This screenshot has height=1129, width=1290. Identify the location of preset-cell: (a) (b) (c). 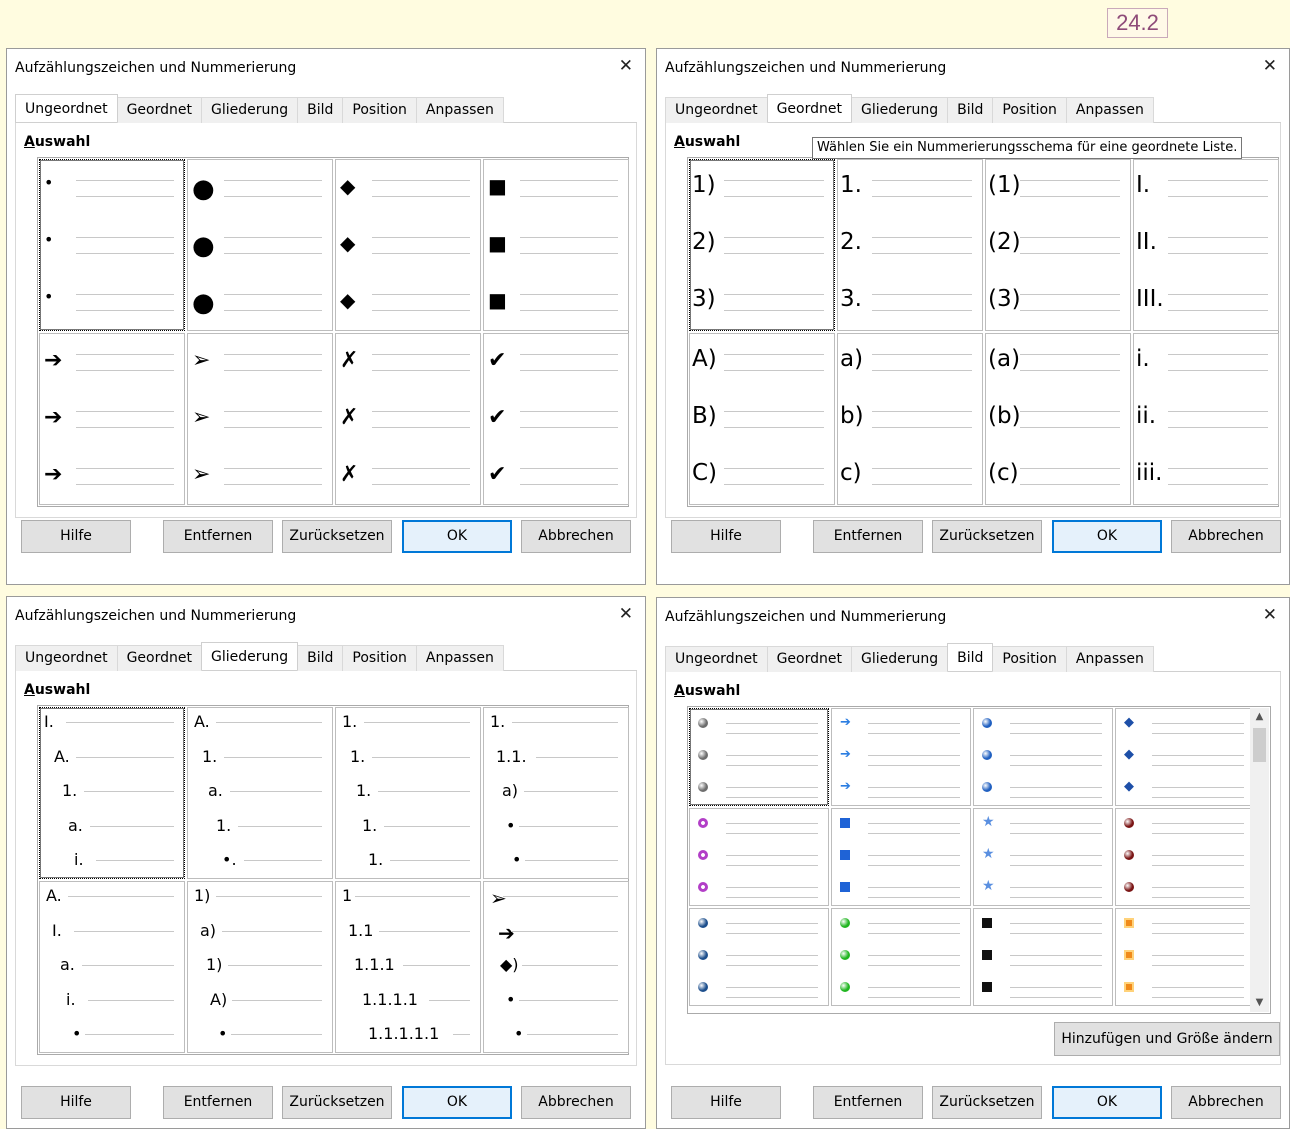
(1058, 419).